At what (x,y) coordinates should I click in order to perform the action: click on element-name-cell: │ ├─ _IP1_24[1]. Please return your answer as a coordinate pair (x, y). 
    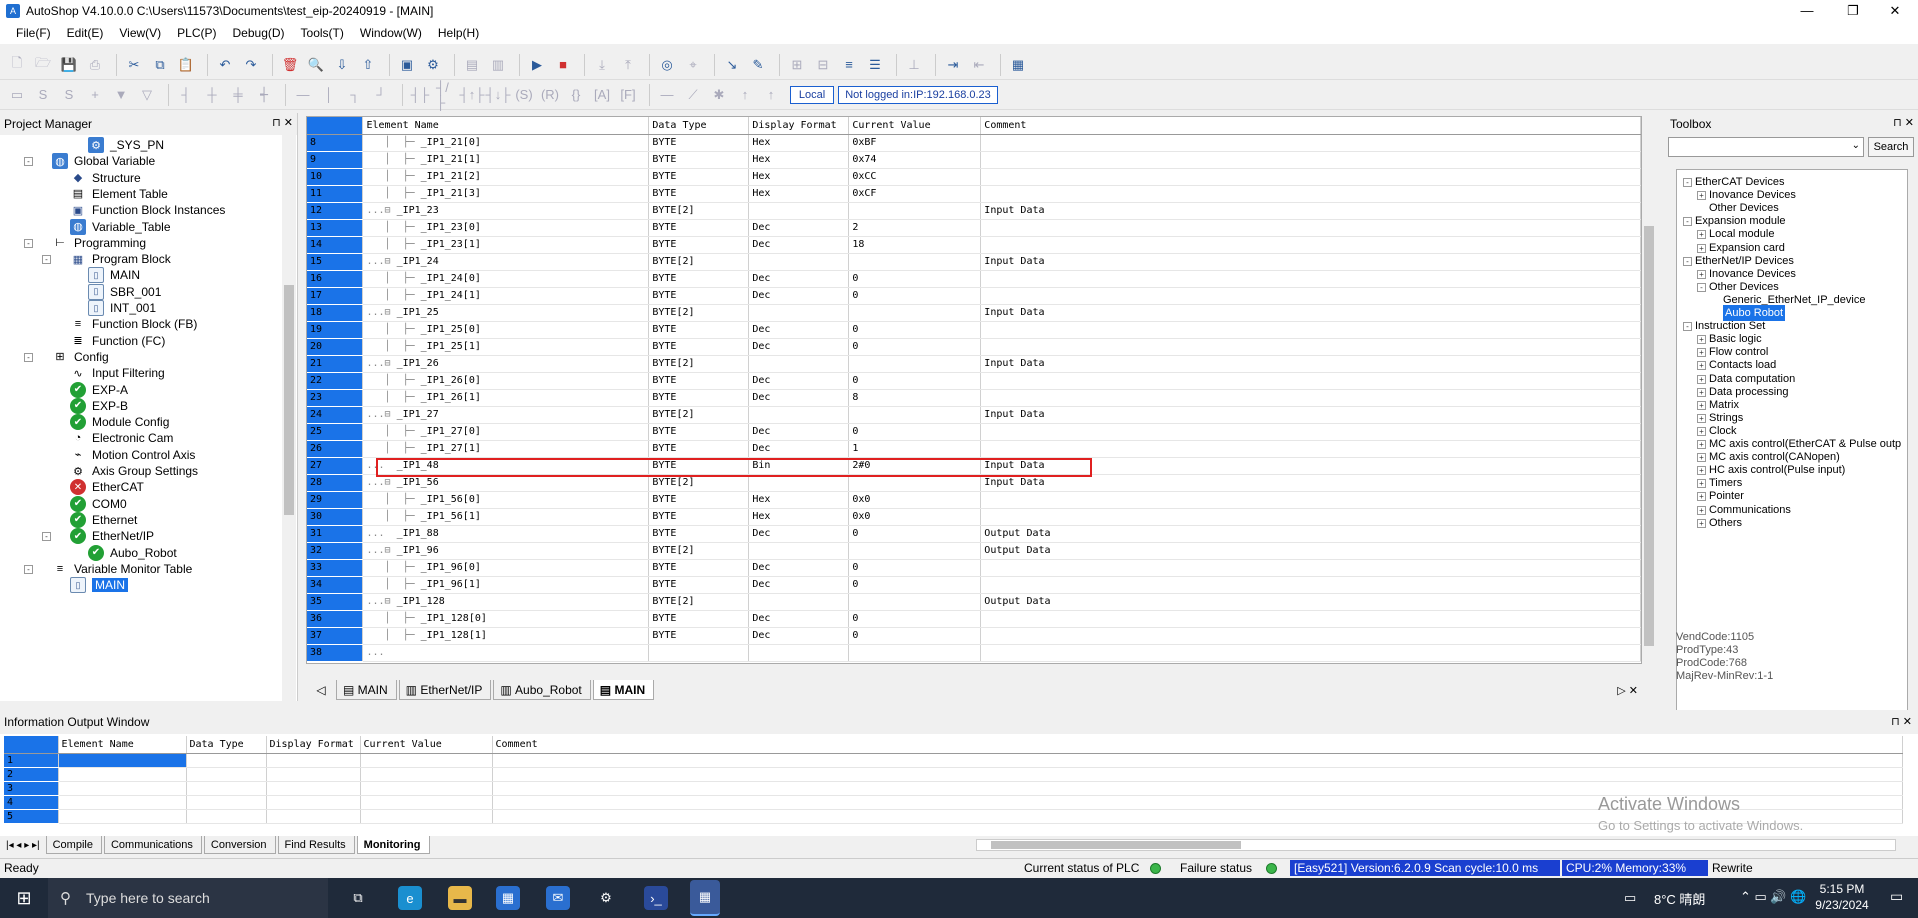
    Looking at the image, I should click on (506, 296).